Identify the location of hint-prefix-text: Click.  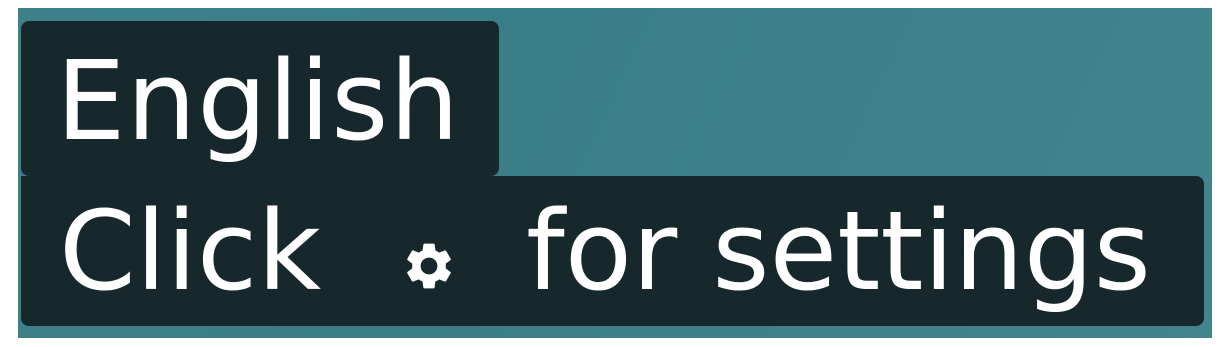
(190, 251).